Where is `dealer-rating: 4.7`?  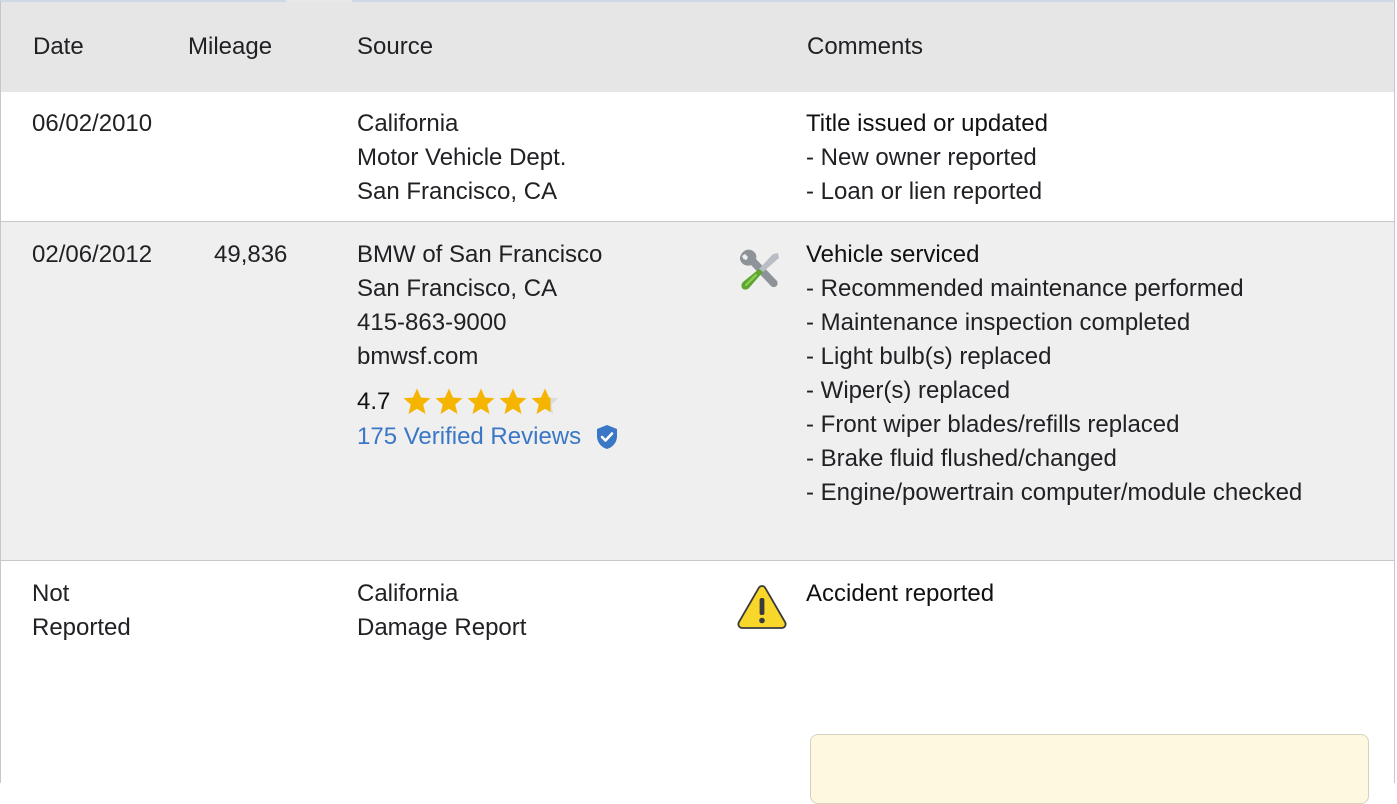 dealer-rating: 4.7 is located at coordinates (488, 402).